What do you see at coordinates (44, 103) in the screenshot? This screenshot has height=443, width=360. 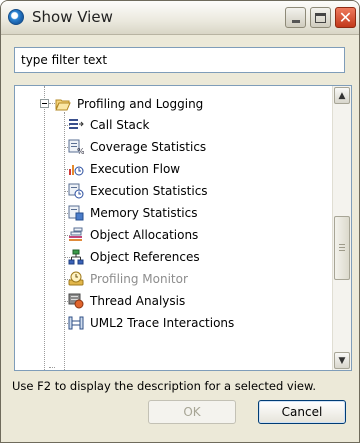 I see `collapse-toggle` at bounding box center [44, 103].